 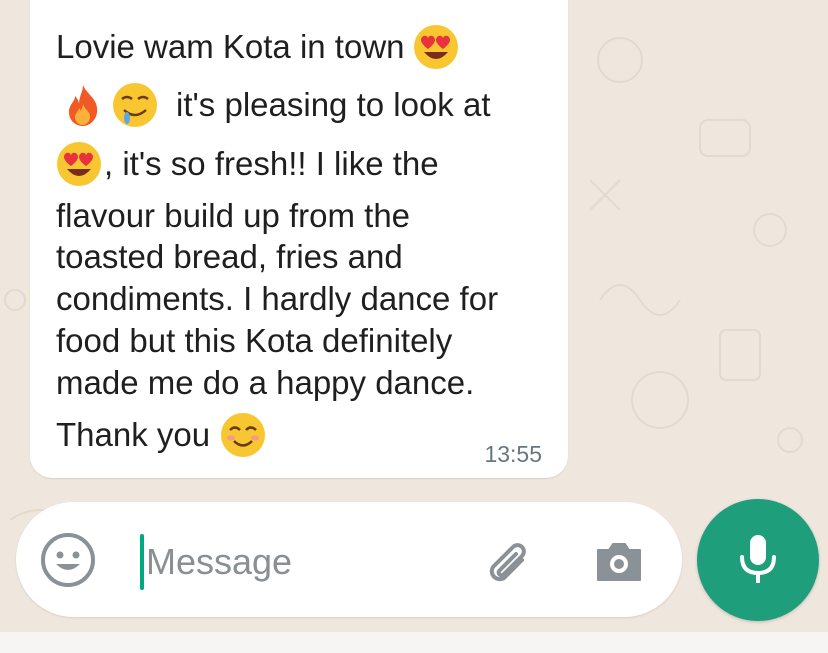 I want to click on message-line-2: it's pleasing to look at, so click(x=273, y=105).